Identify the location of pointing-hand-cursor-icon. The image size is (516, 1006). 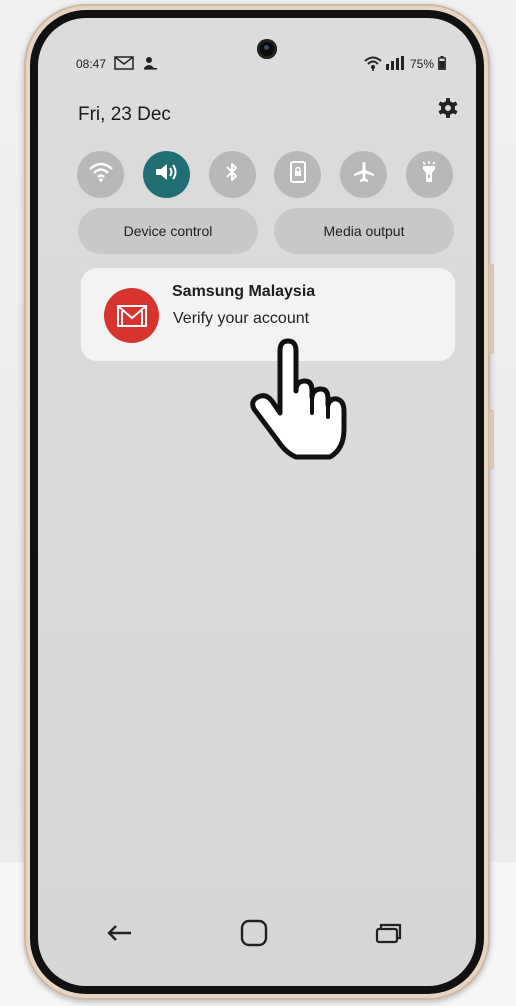
(298, 399).